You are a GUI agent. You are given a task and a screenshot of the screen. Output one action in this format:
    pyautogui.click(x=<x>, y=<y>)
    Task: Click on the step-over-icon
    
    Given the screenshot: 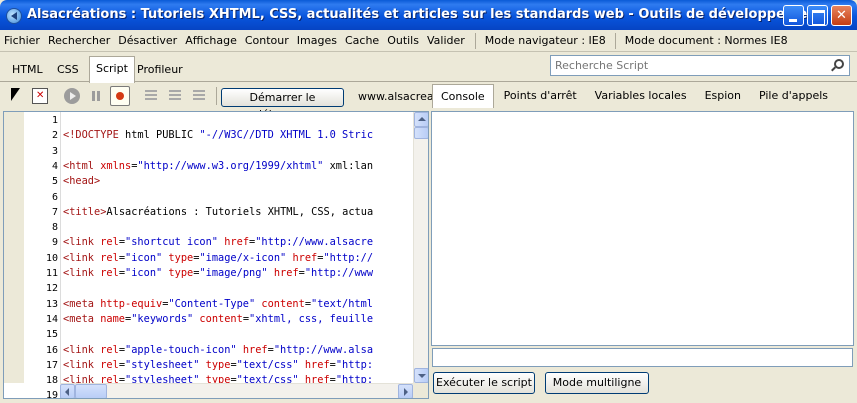 What is the action you would take?
    pyautogui.click(x=176, y=95)
    